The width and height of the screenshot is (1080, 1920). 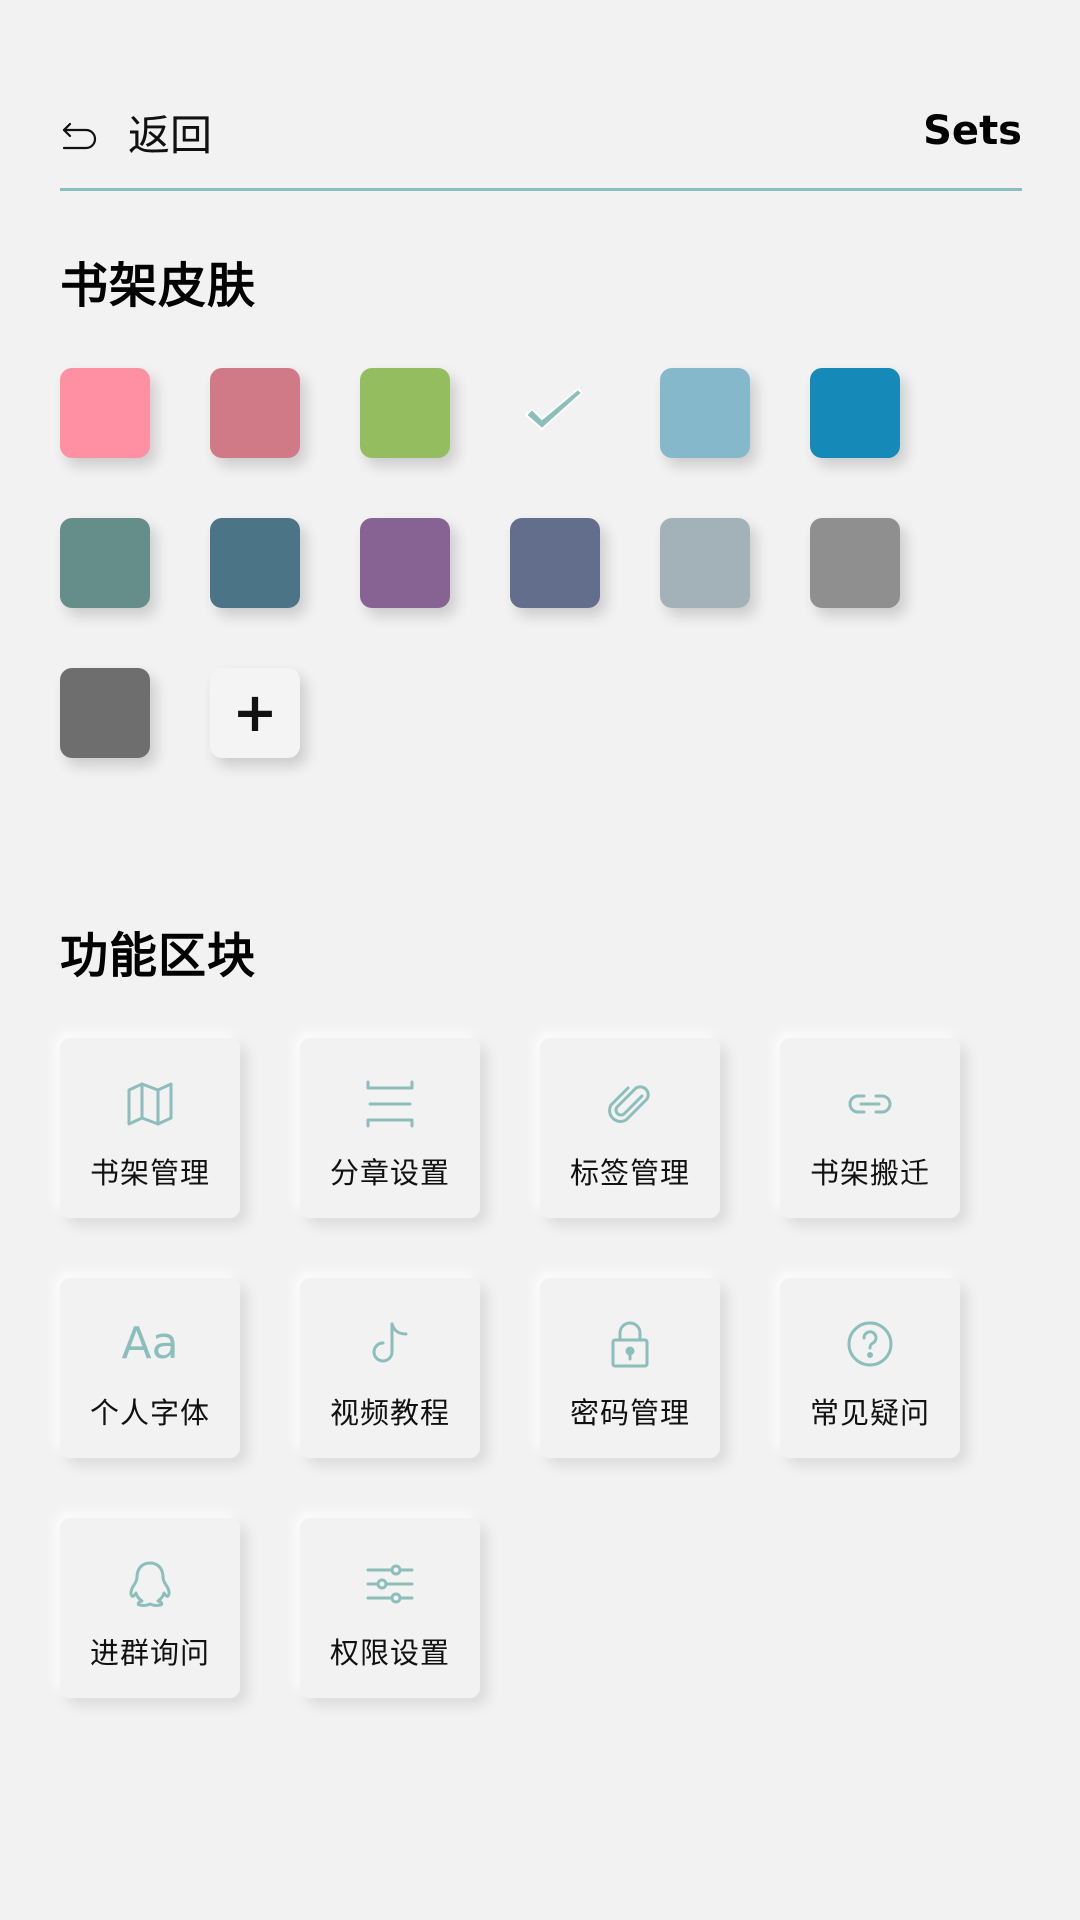 I want to click on function-tile: 书架管理, so click(x=150, y=1128).